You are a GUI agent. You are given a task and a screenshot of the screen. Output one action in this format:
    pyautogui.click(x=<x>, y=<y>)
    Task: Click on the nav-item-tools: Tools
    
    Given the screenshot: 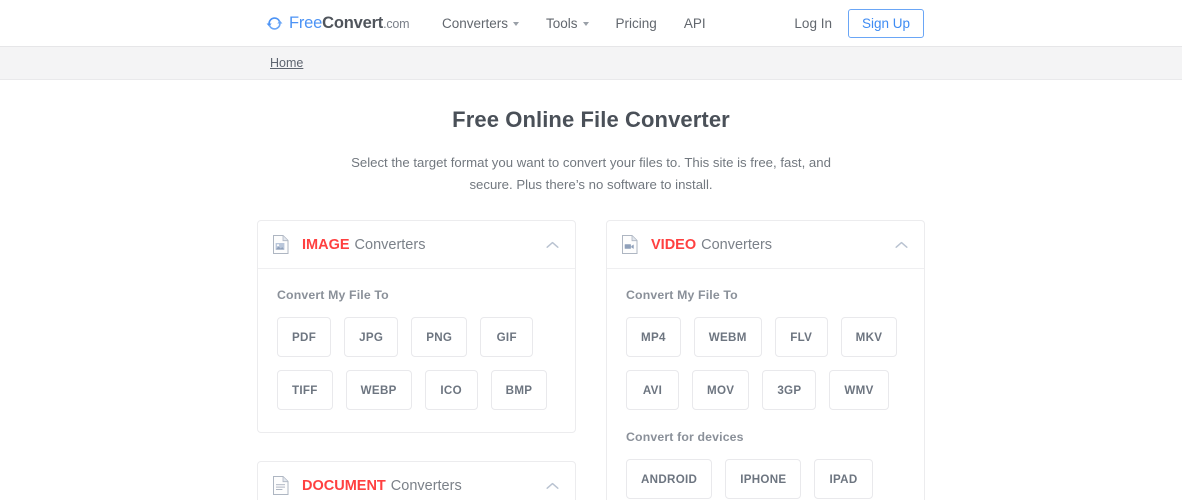 What is the action you would take?
    pyautogui.click(x=567, y=23)
    